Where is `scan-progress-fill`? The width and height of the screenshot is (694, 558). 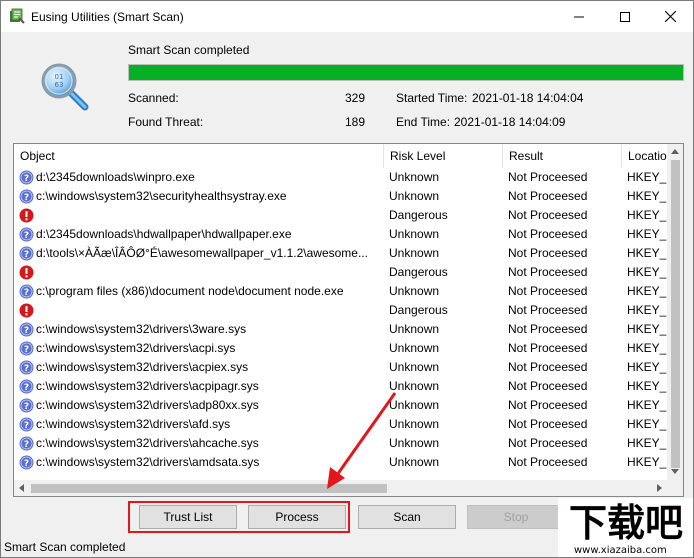
scan-progress-fill is located at coordinates (406, 72).